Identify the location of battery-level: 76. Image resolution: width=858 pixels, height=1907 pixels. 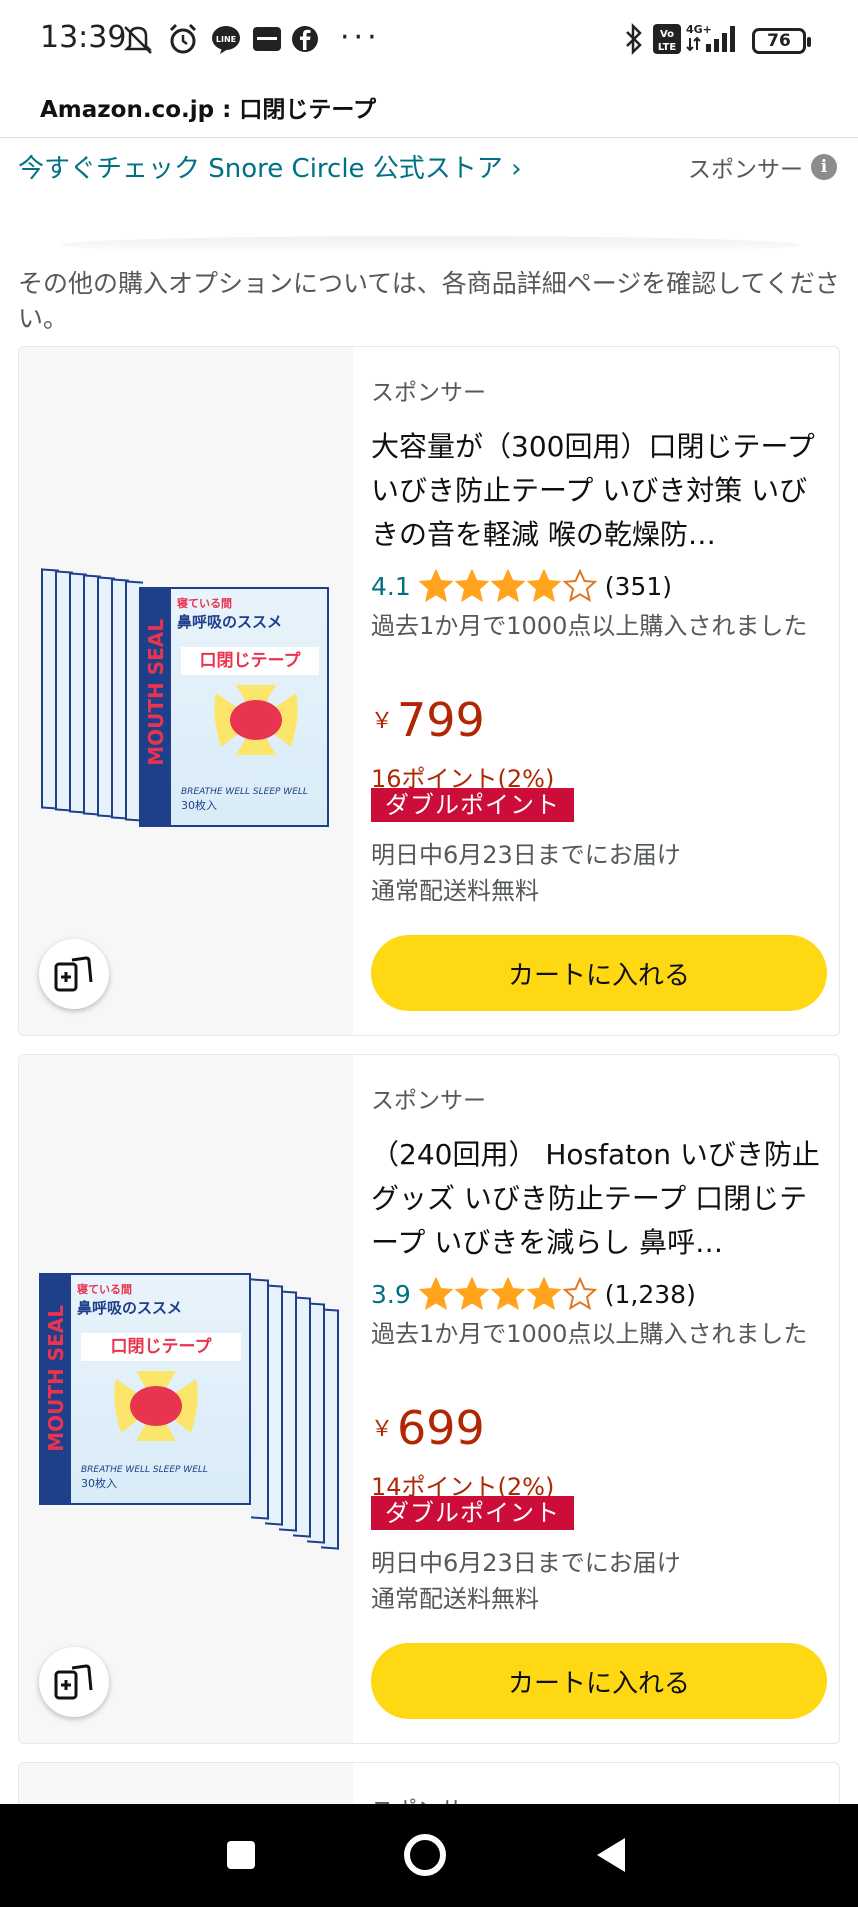
(779, 41).